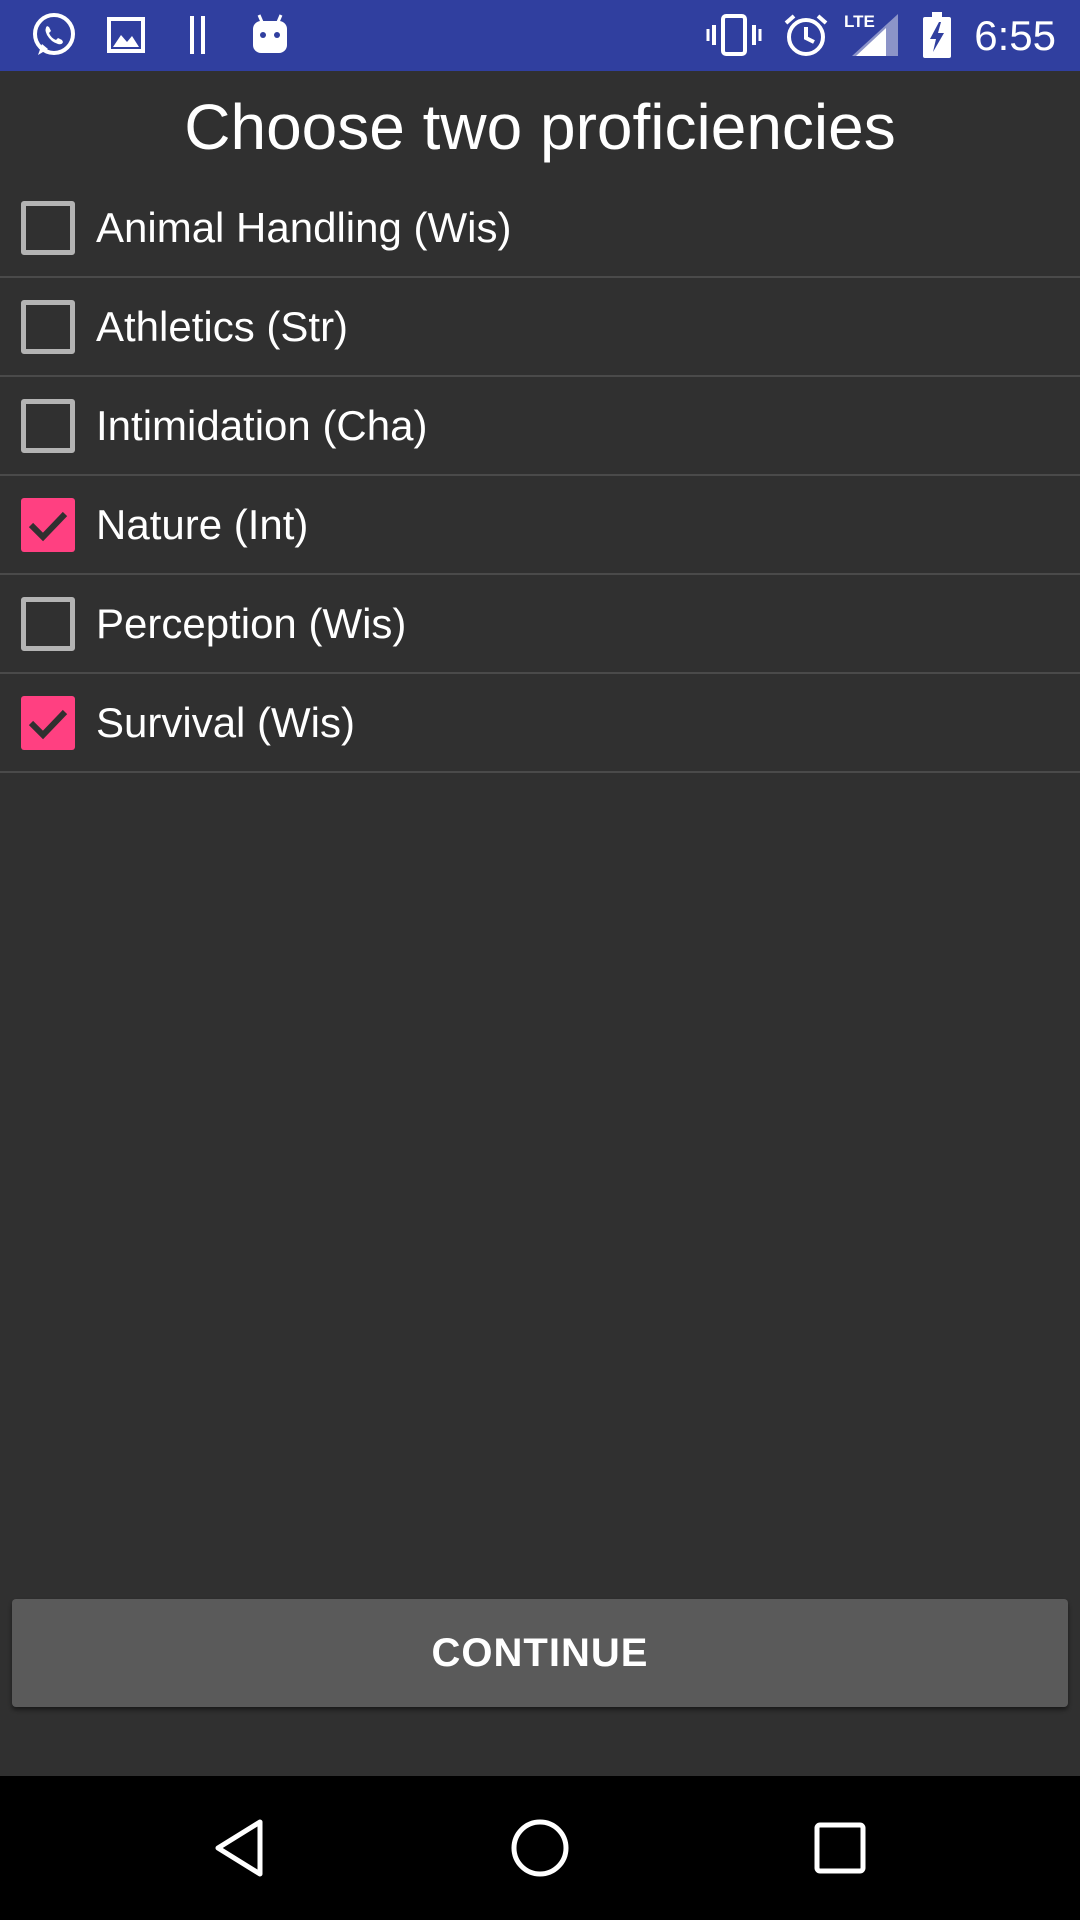 The height and width of the screenshot is (1920, 1080). I want to click on home-icon, so click(540, 1848).